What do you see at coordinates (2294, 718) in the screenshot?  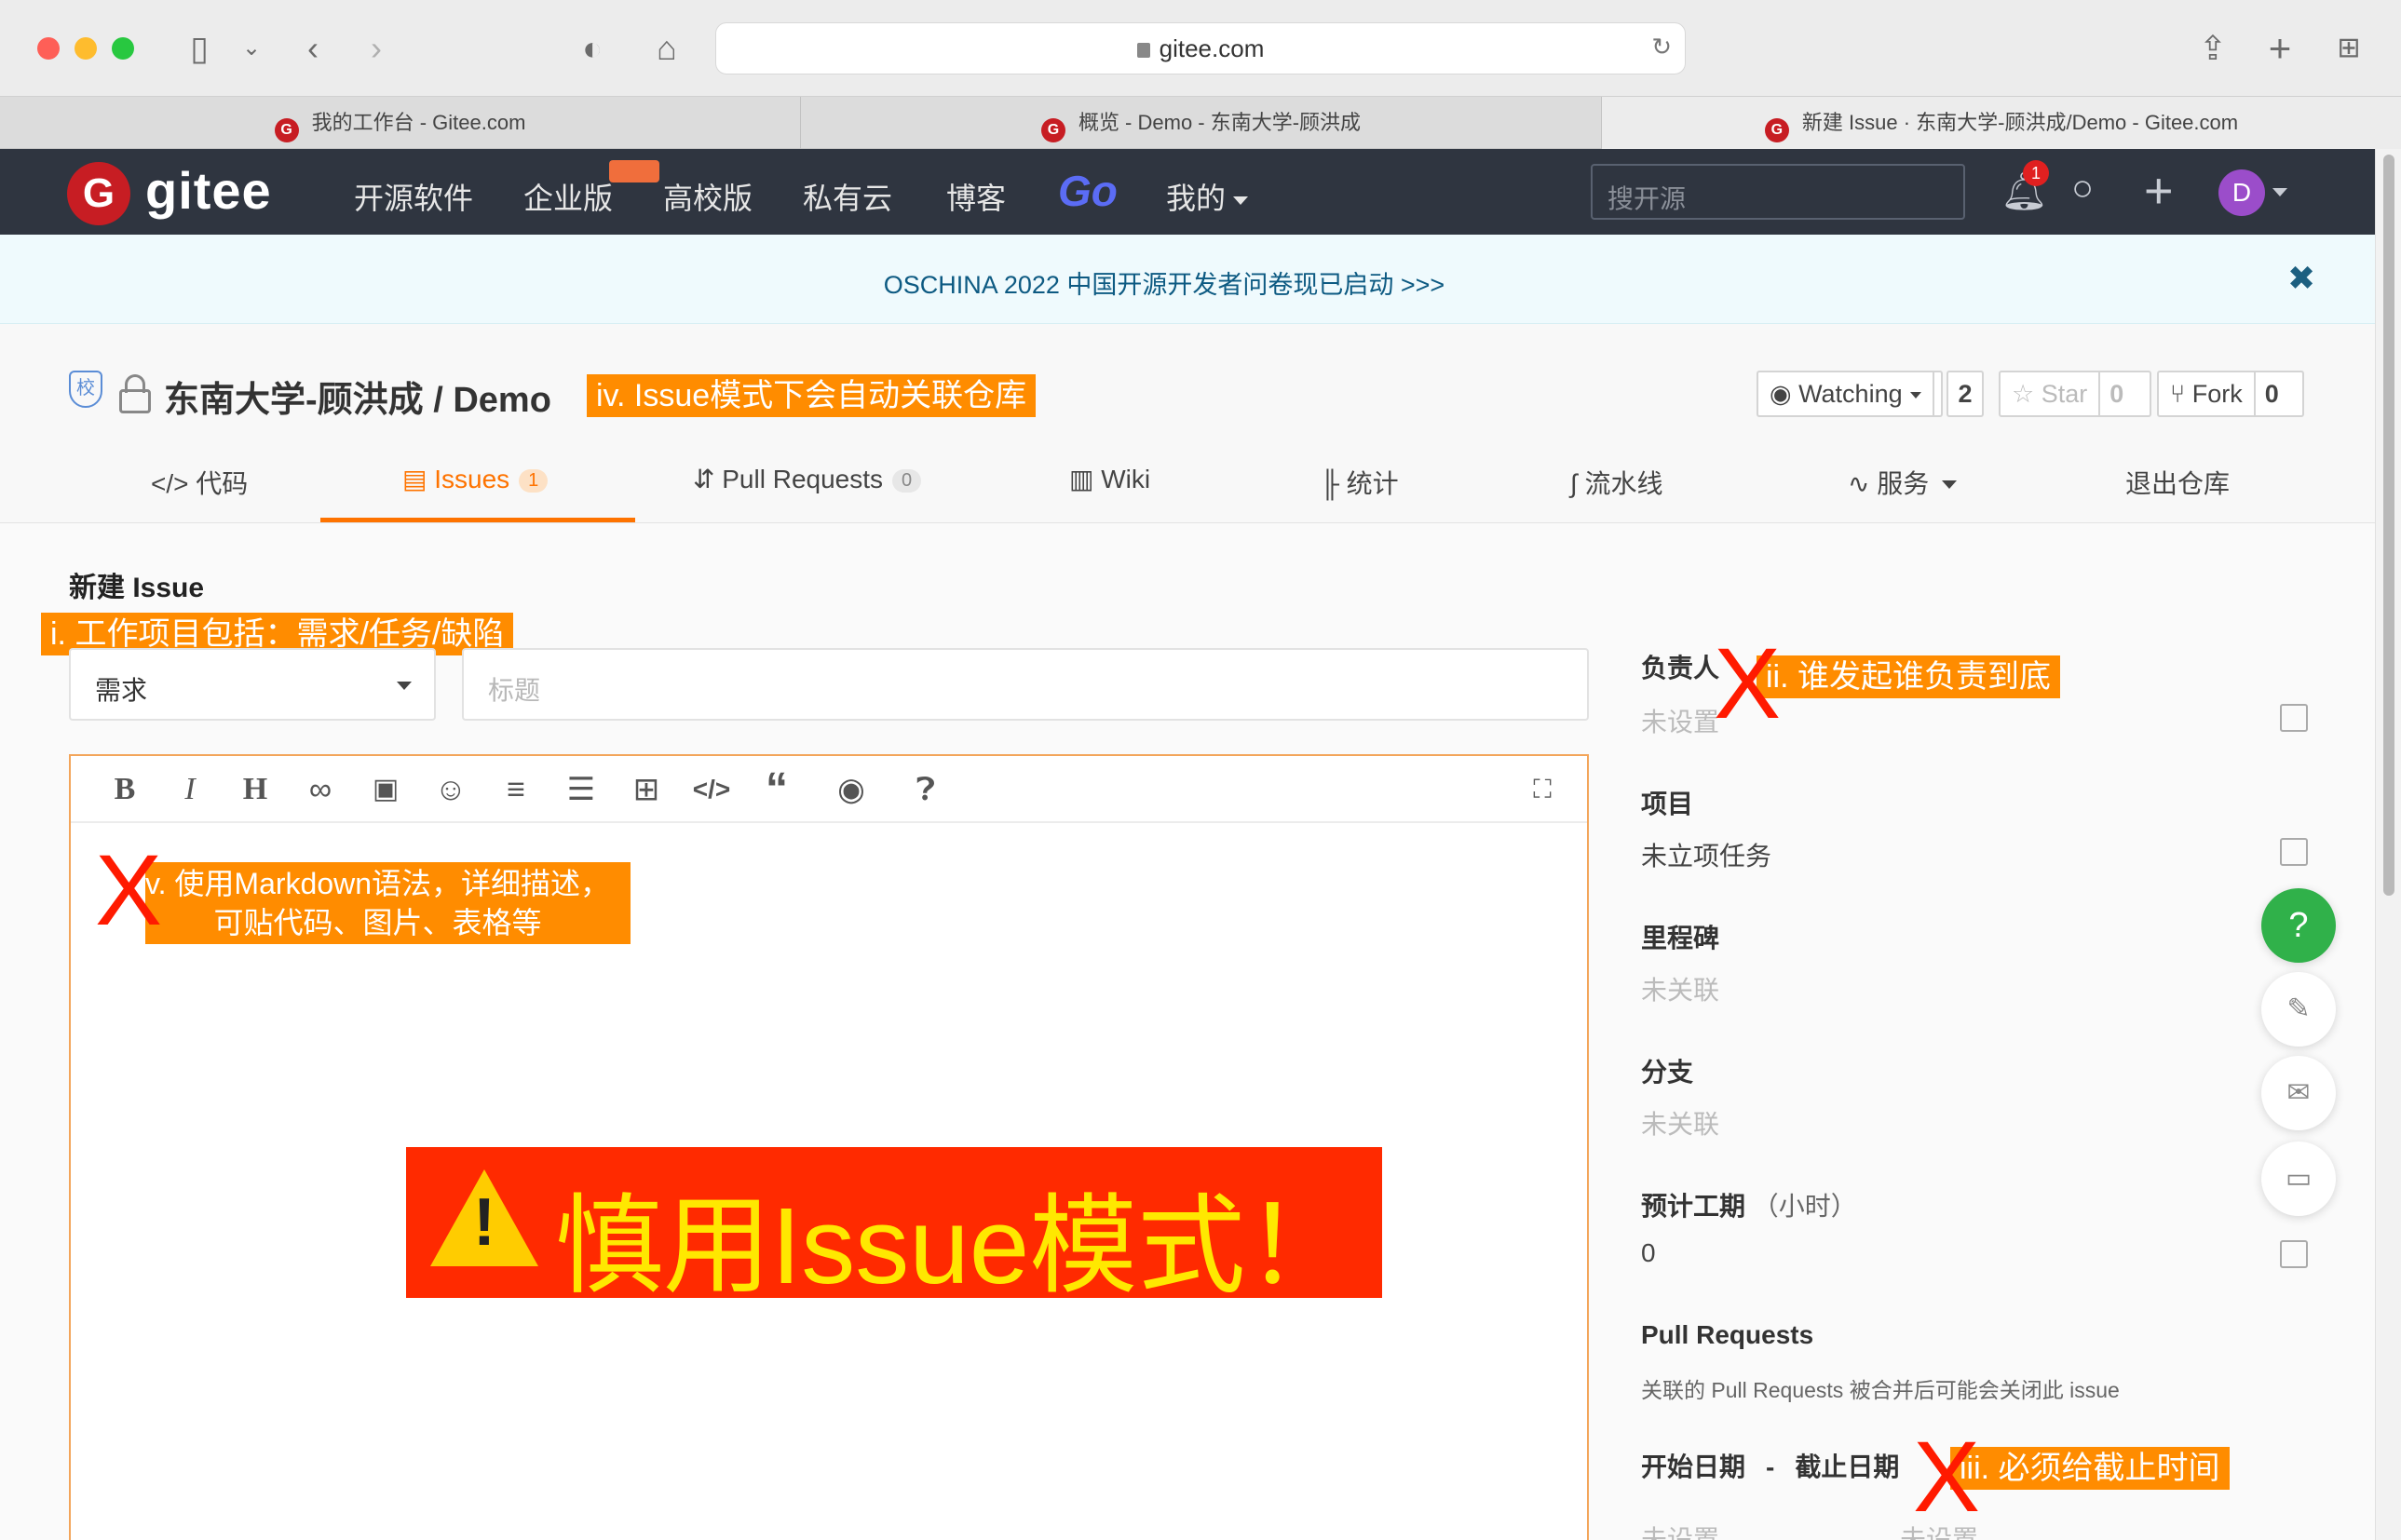 I see `edit-assignee-icon` at bounding box center [2294, 718].